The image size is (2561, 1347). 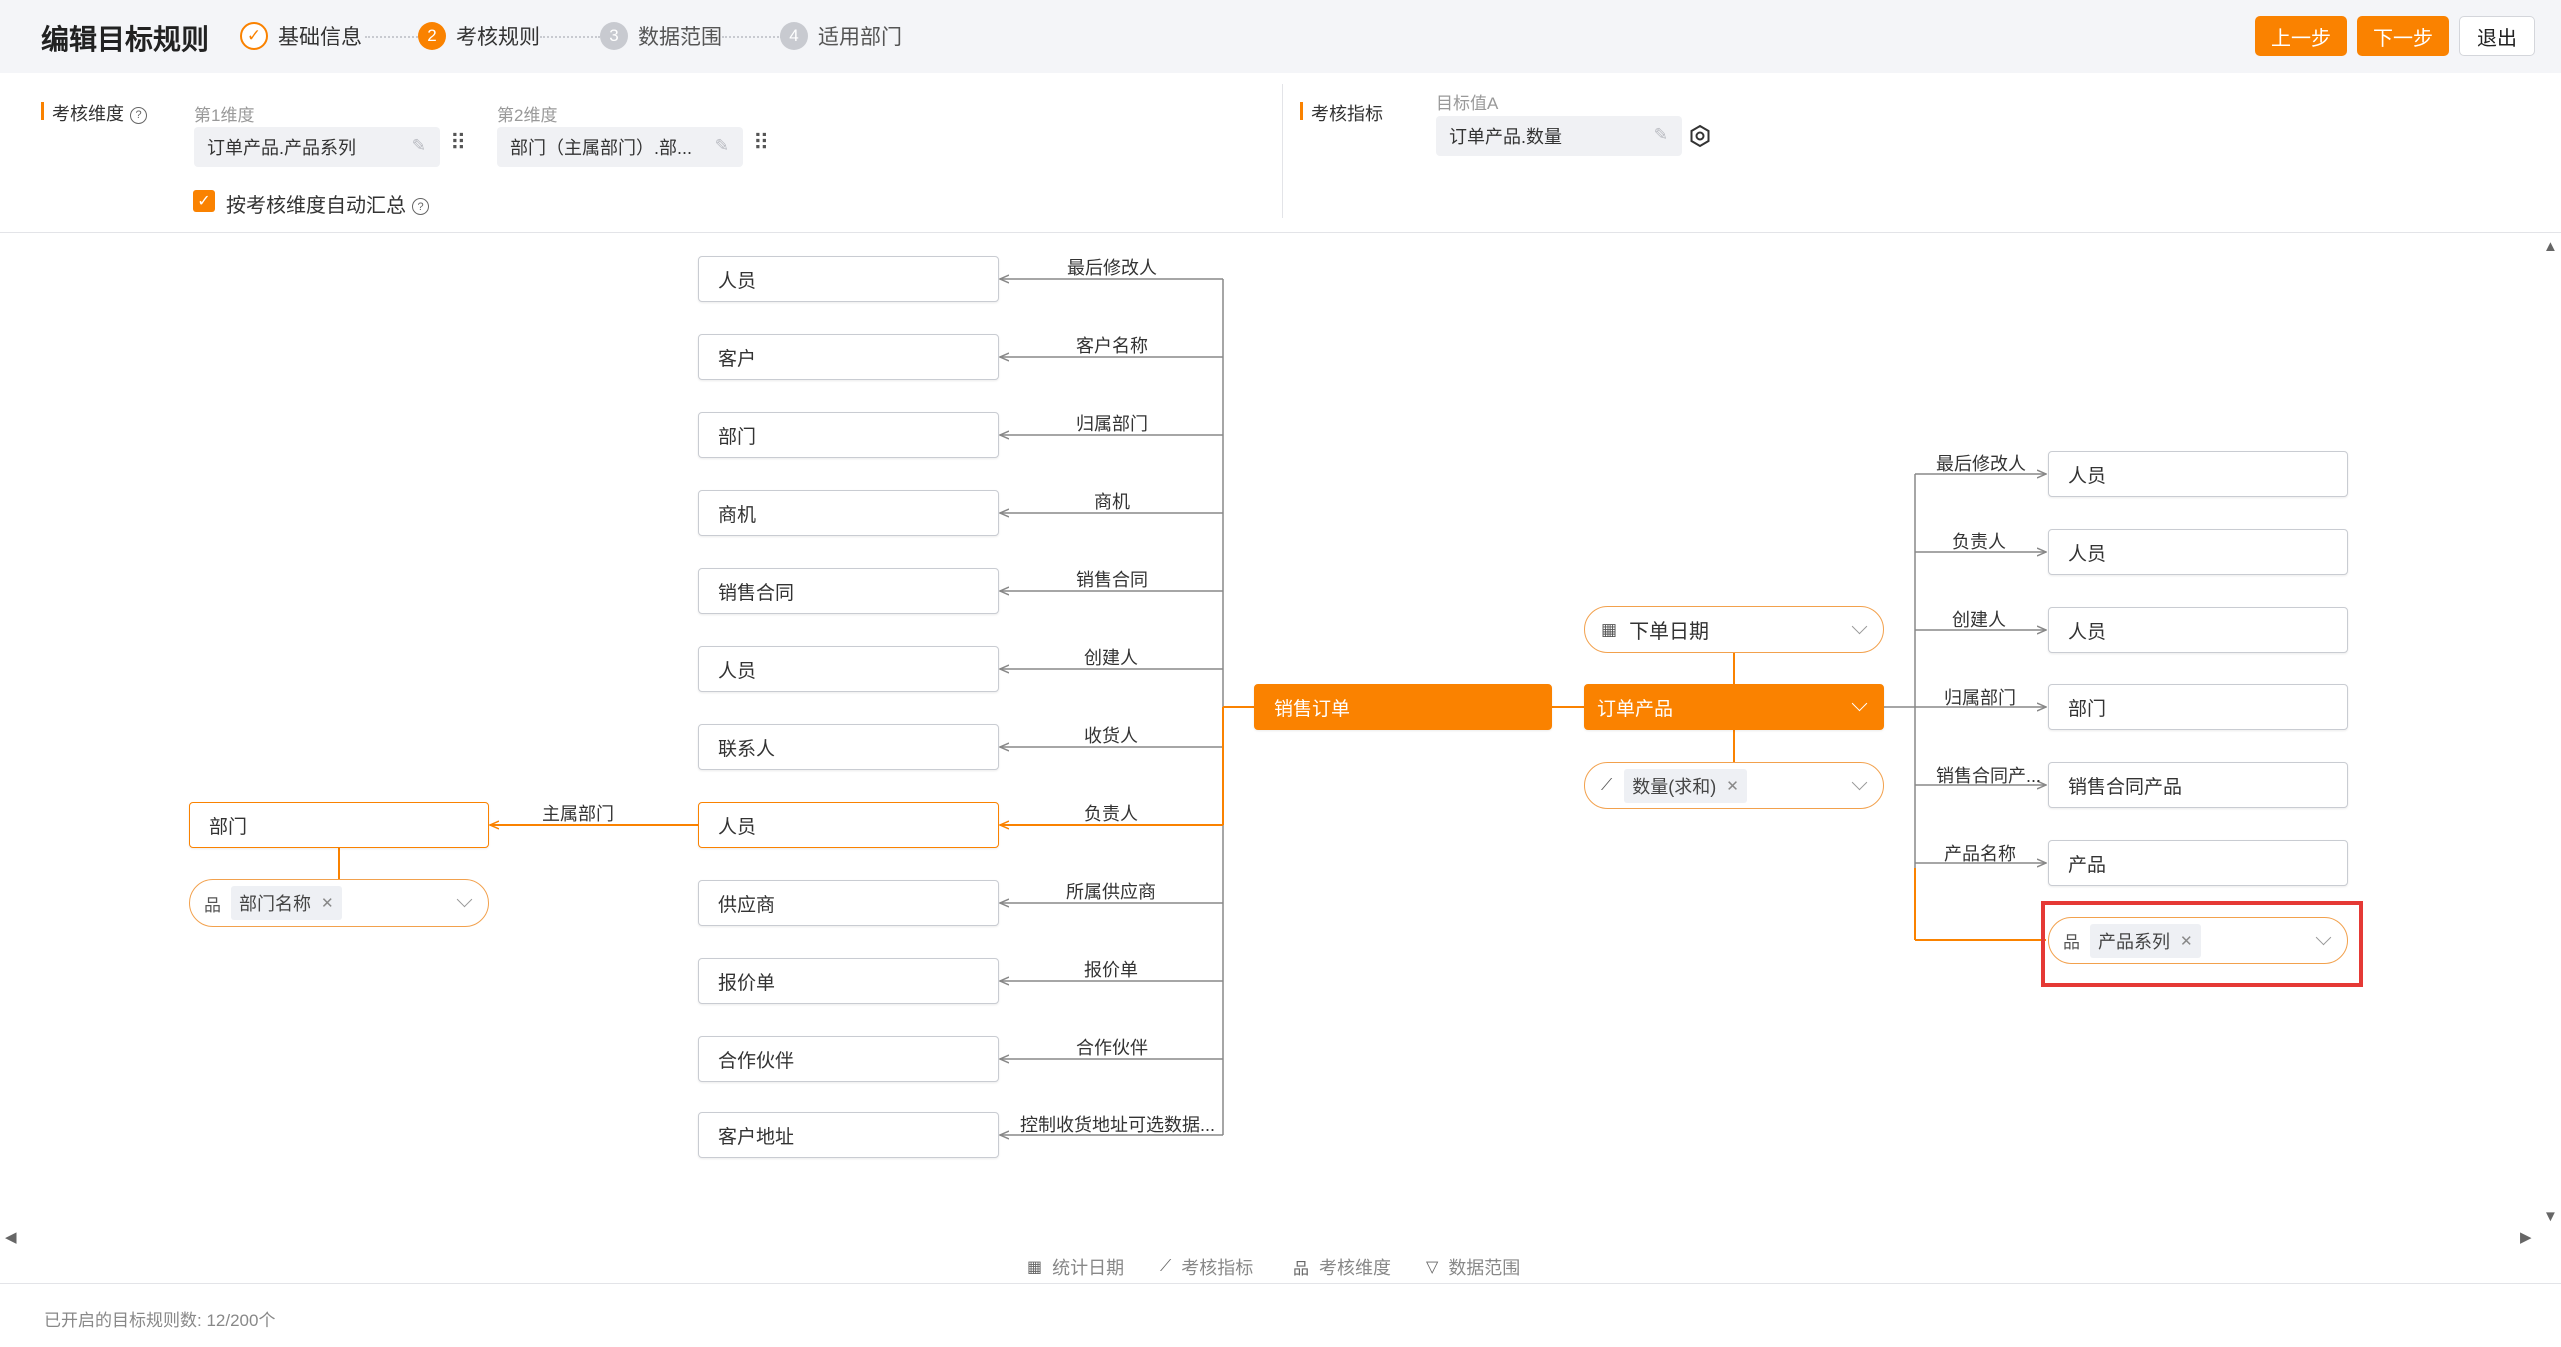 What do you see at coordinates (2198, 785) in the screenshot?
I see `right-node: 销售合同产品` at bounding box center [2198, 785].